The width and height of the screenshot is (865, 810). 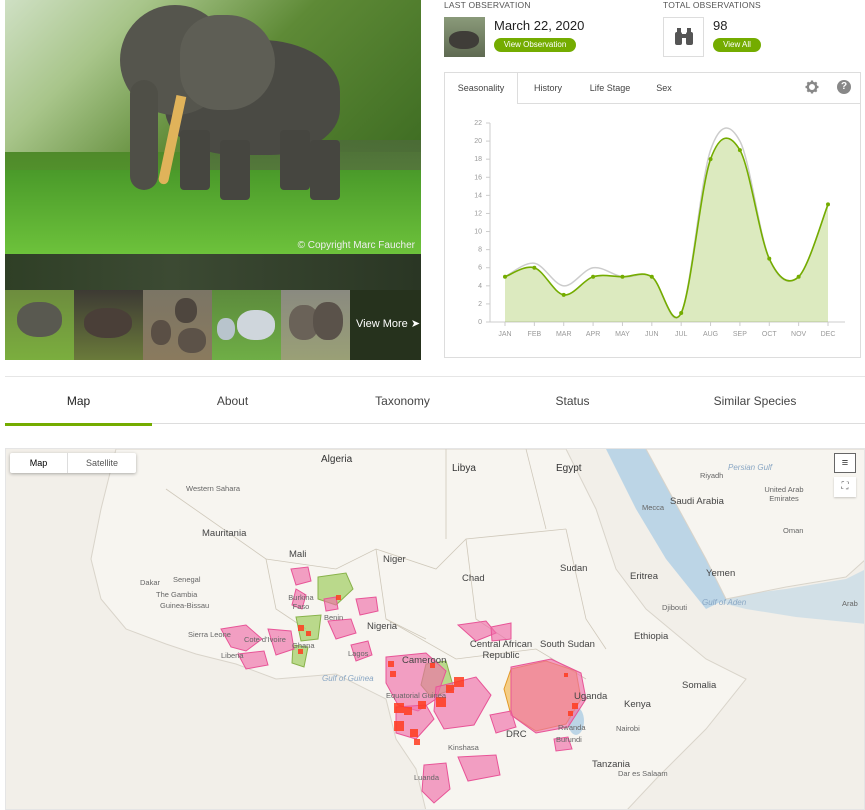 I want to click on x-tick-label: OCT, so click(x=770, y=334).